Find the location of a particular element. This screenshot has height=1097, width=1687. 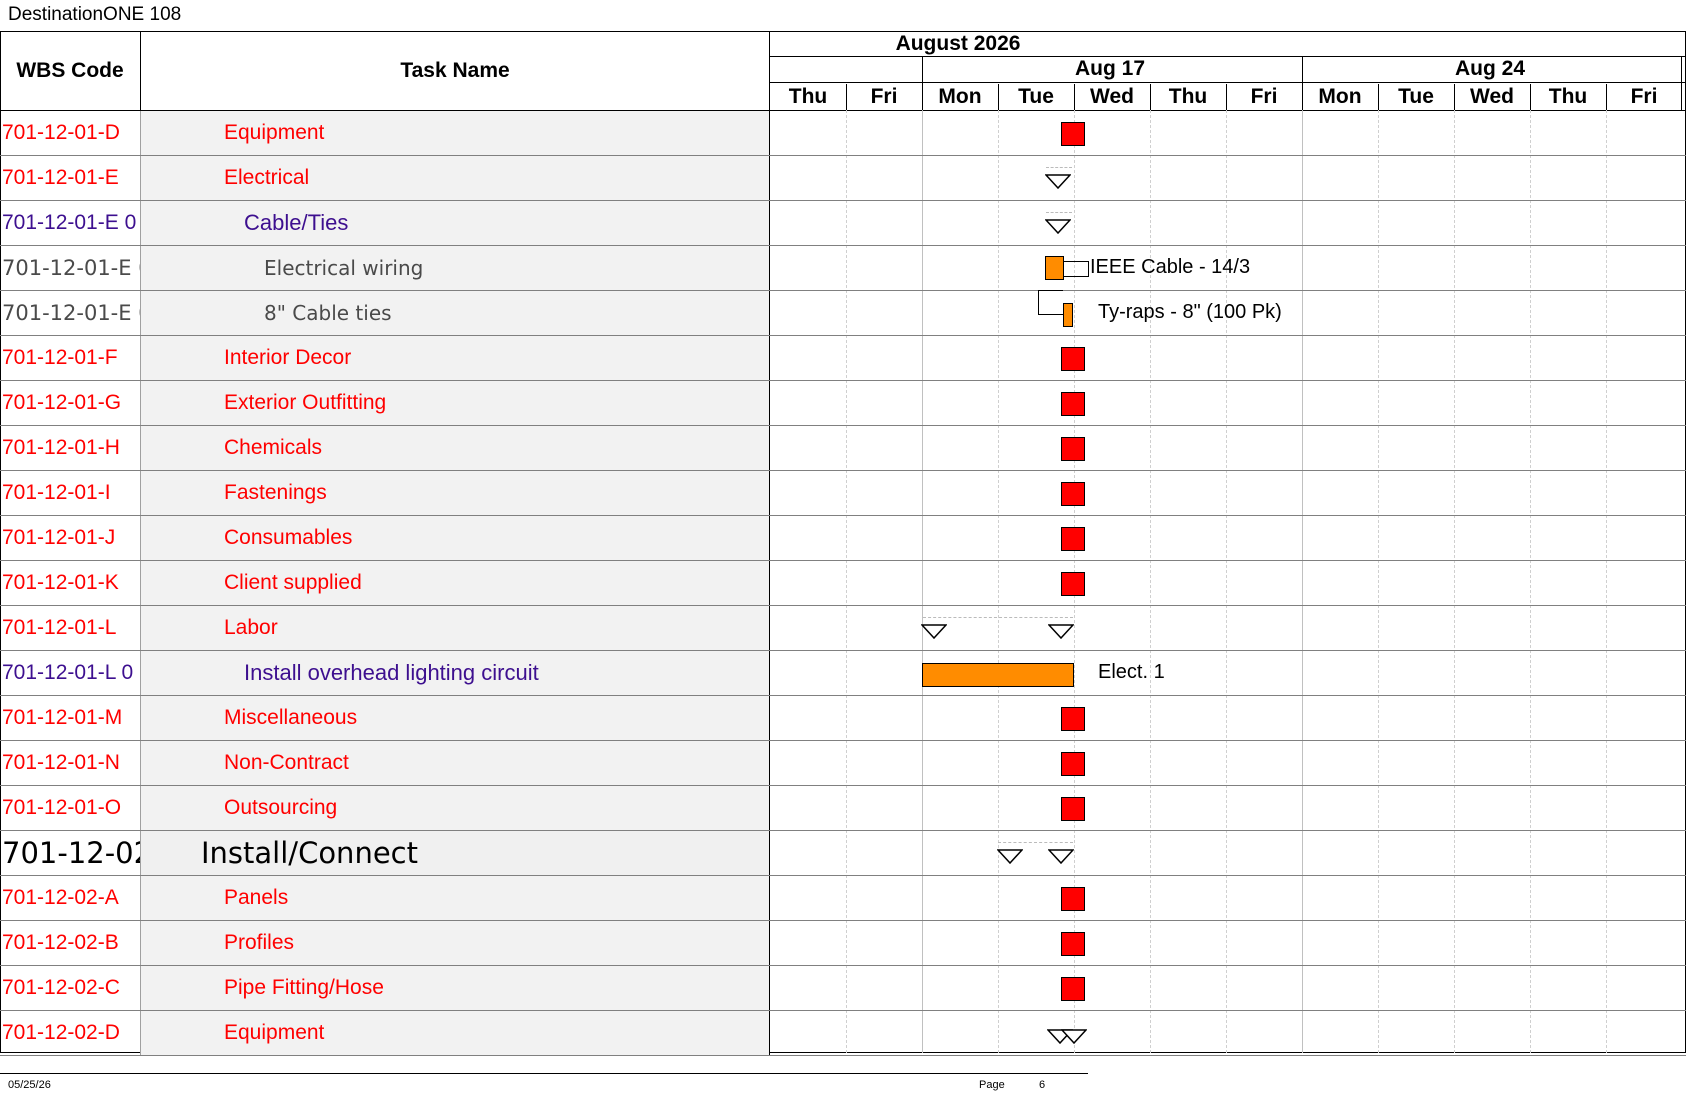

table-row: 701-12-01-O Outsourcing is located at coordinates (843, 808).